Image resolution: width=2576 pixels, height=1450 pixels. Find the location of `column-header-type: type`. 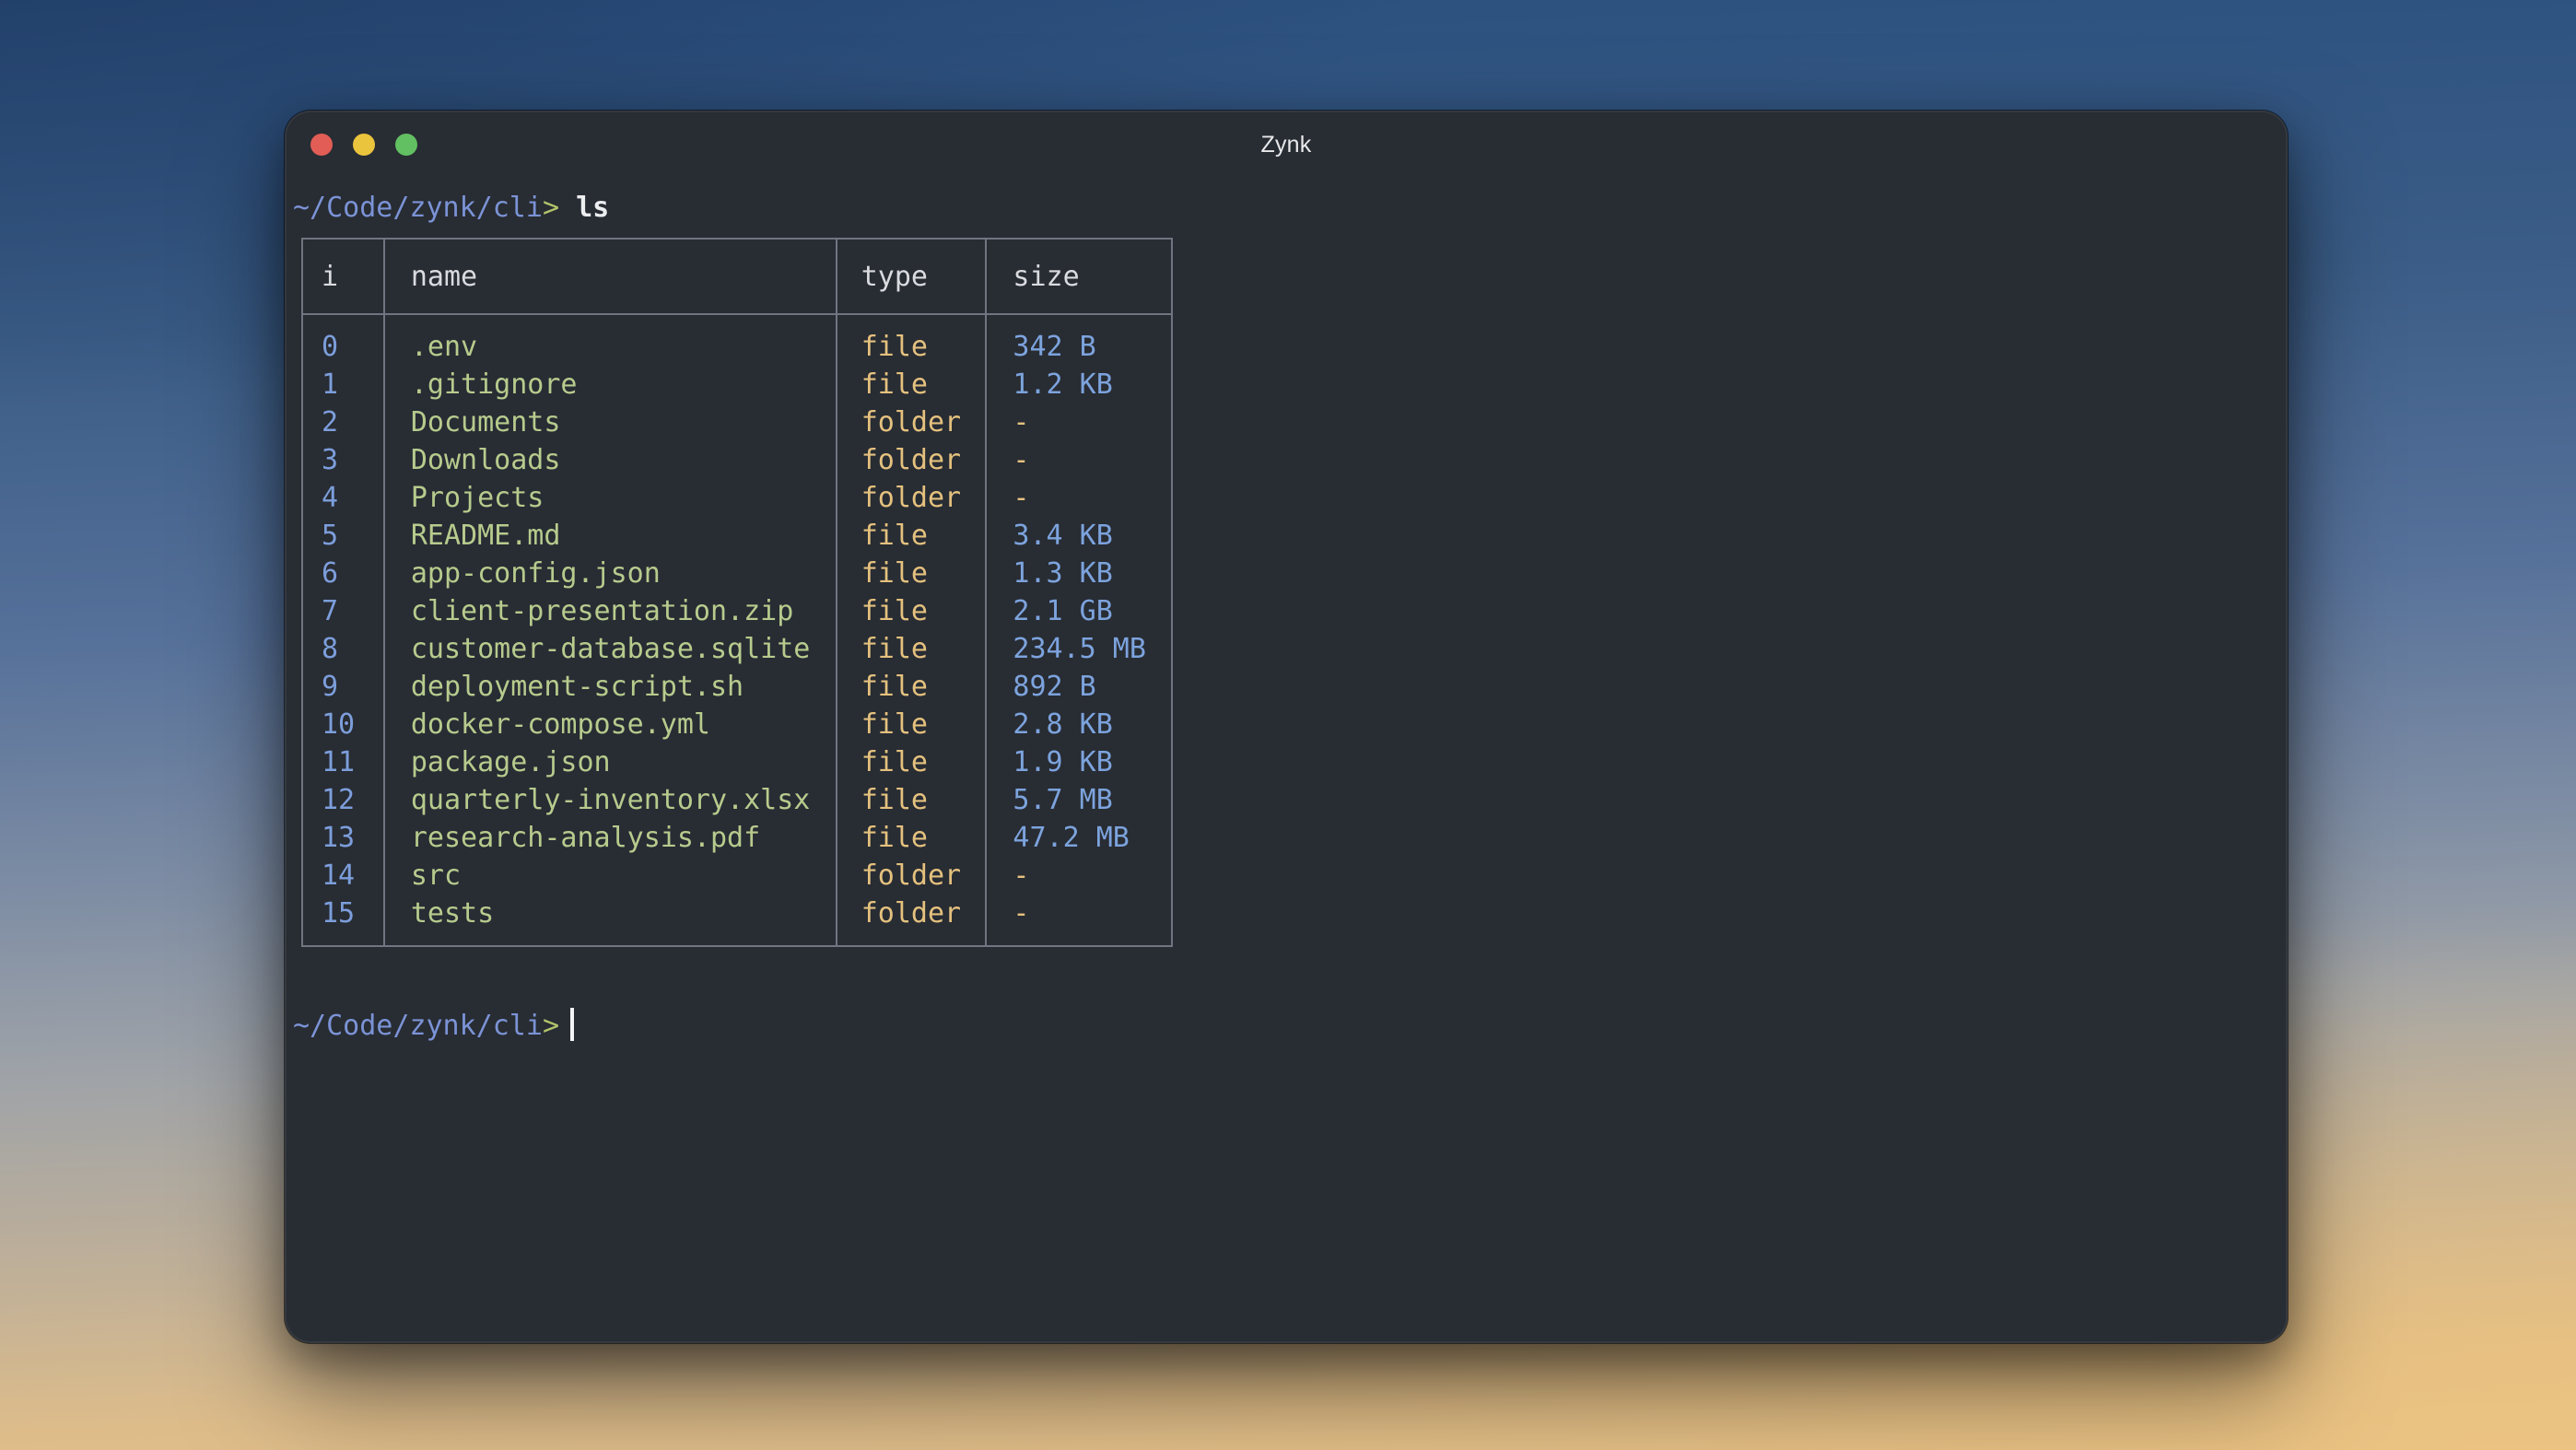

column-header-type: type is located at coordinates (912, 276).